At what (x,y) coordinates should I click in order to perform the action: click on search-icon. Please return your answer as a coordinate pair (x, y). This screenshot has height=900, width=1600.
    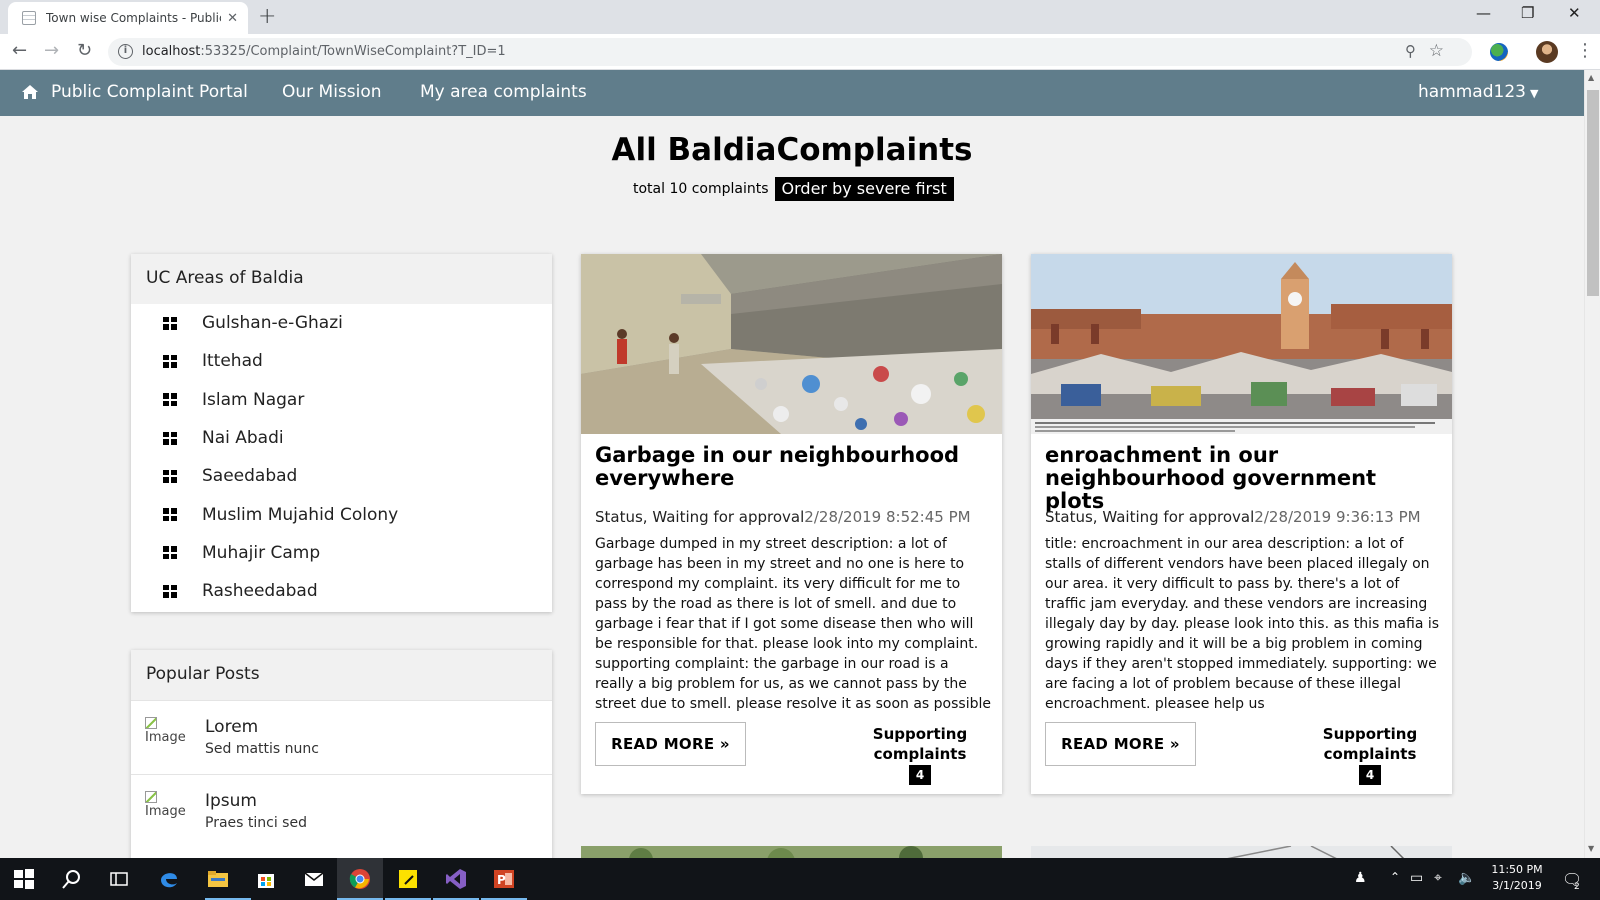
    Looking at the image, I should click on (72, 879).